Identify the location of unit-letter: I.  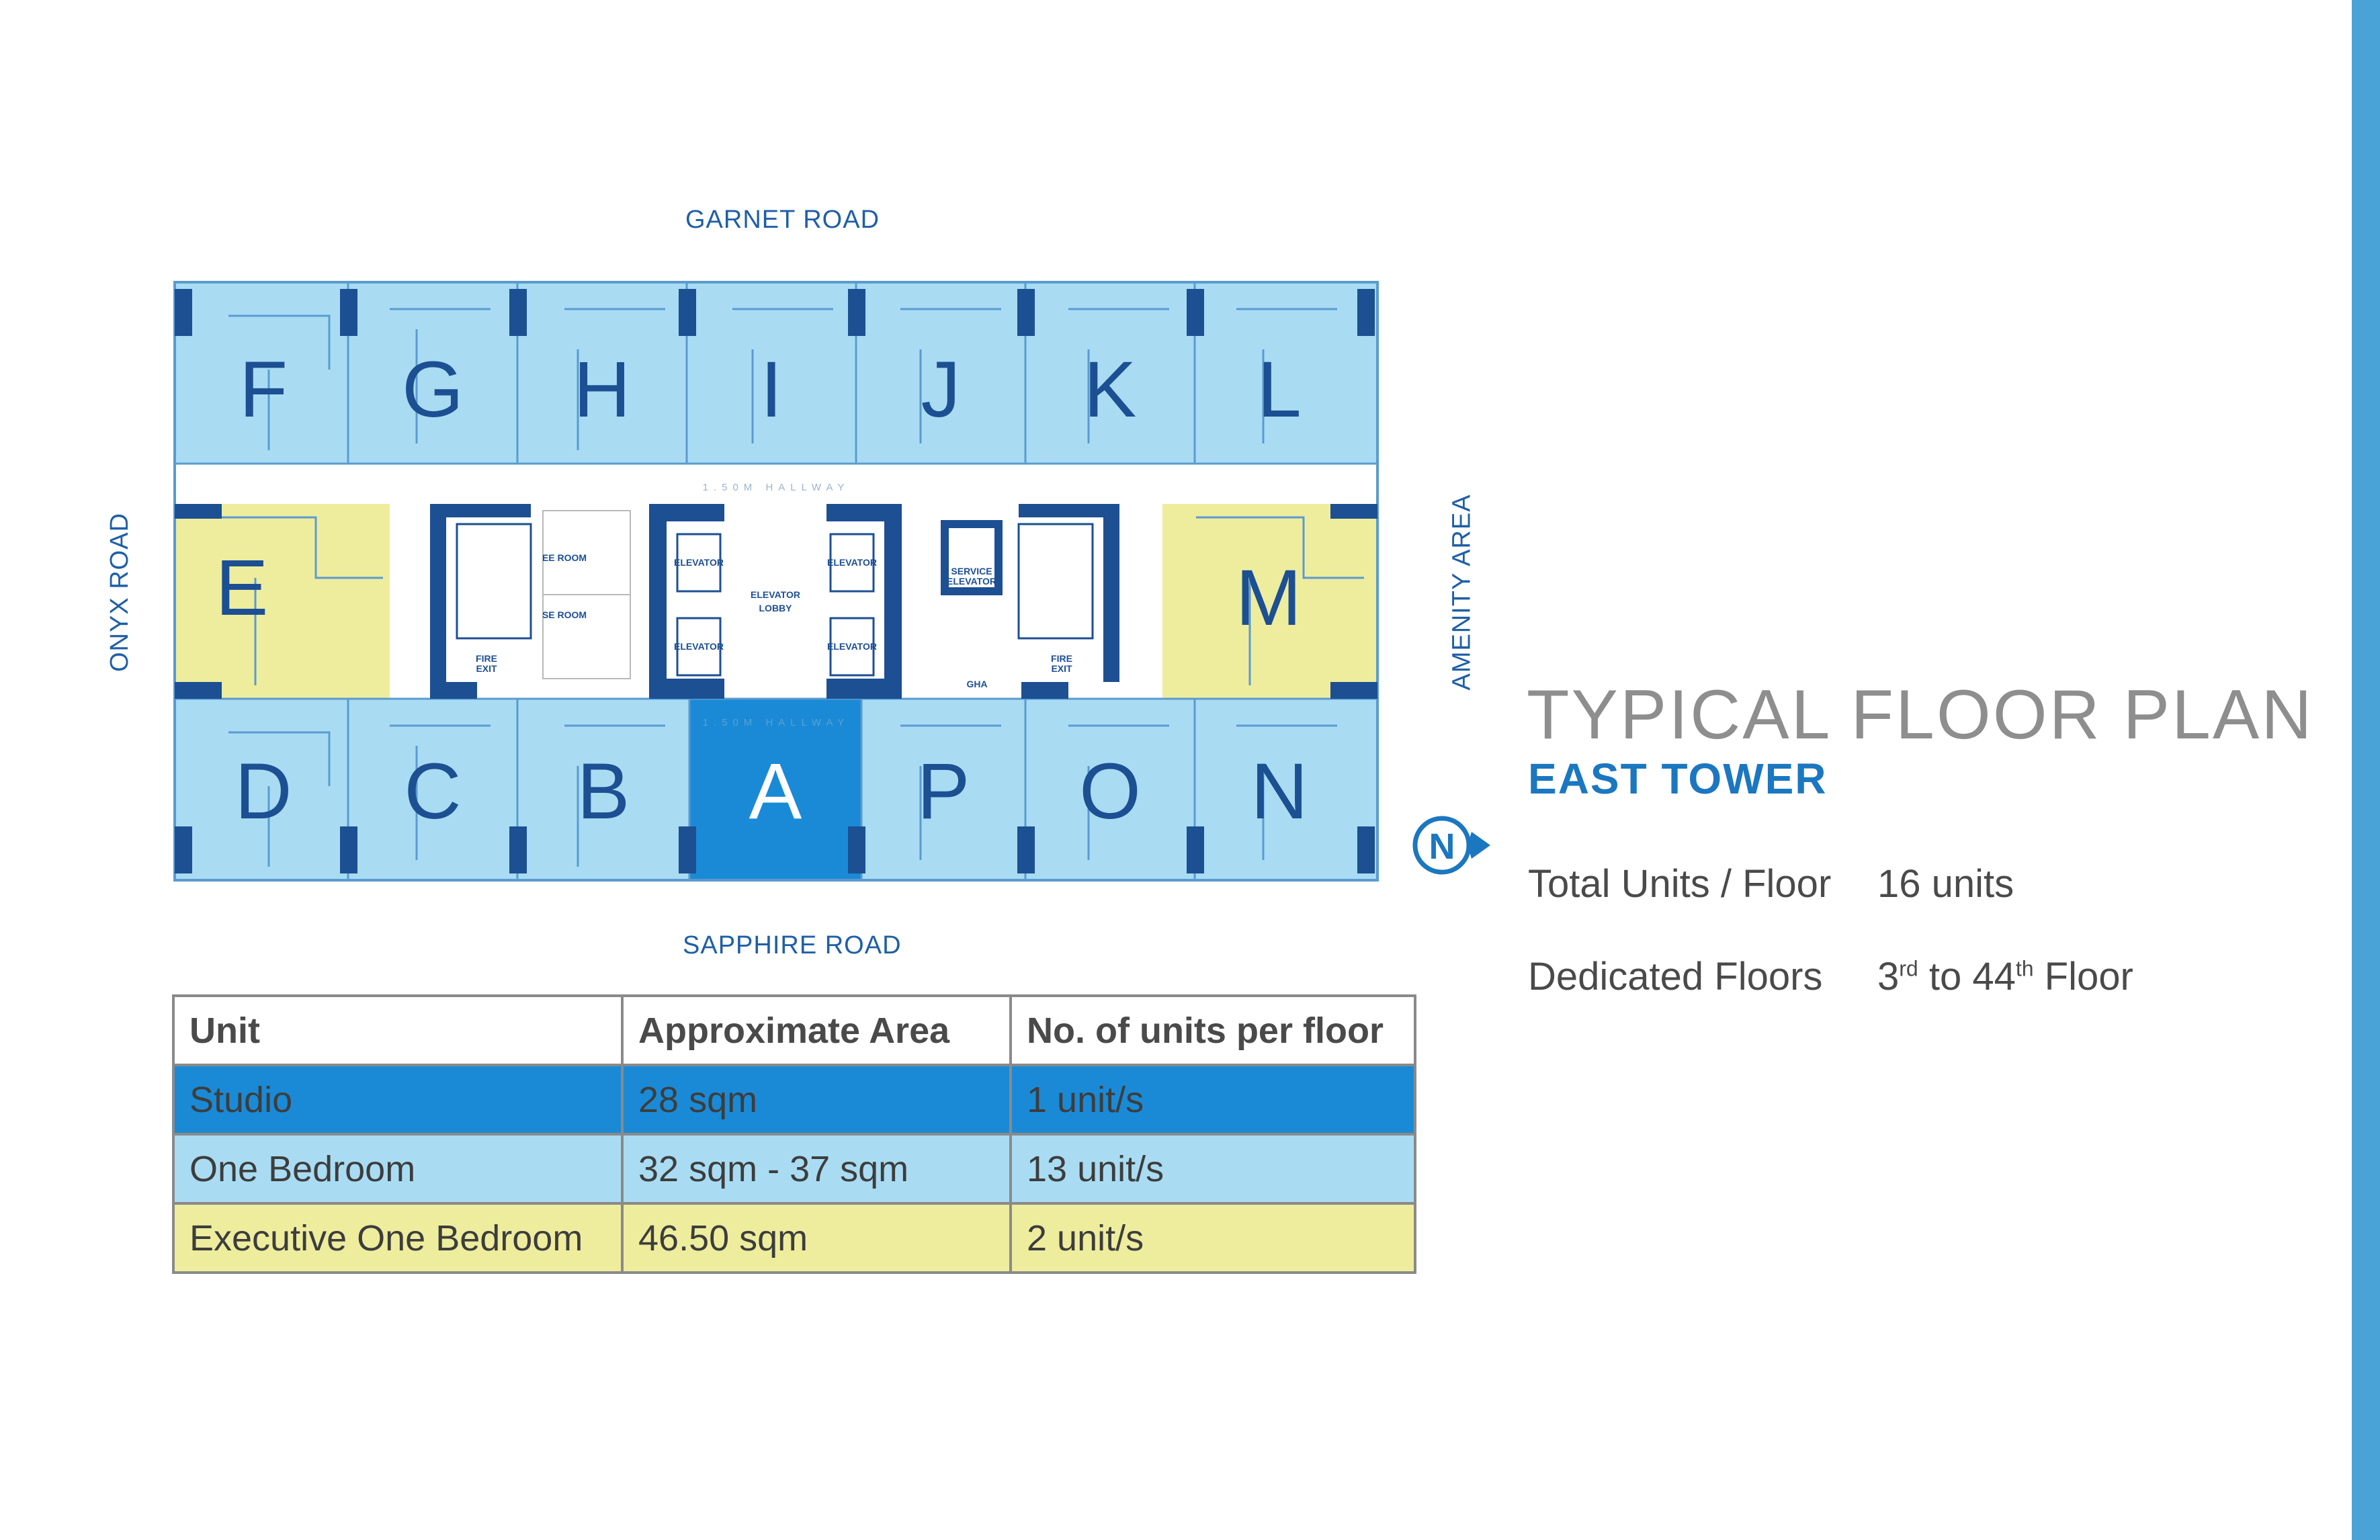
(772, 390).